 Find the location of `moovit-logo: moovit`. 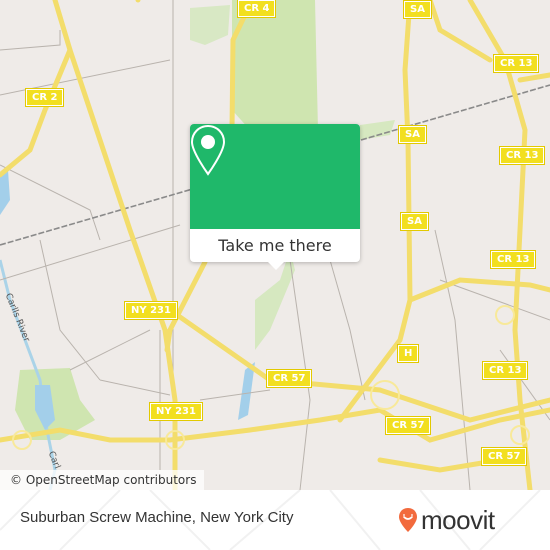

moovit-logo: moovit is located at coordinates (446, 520).